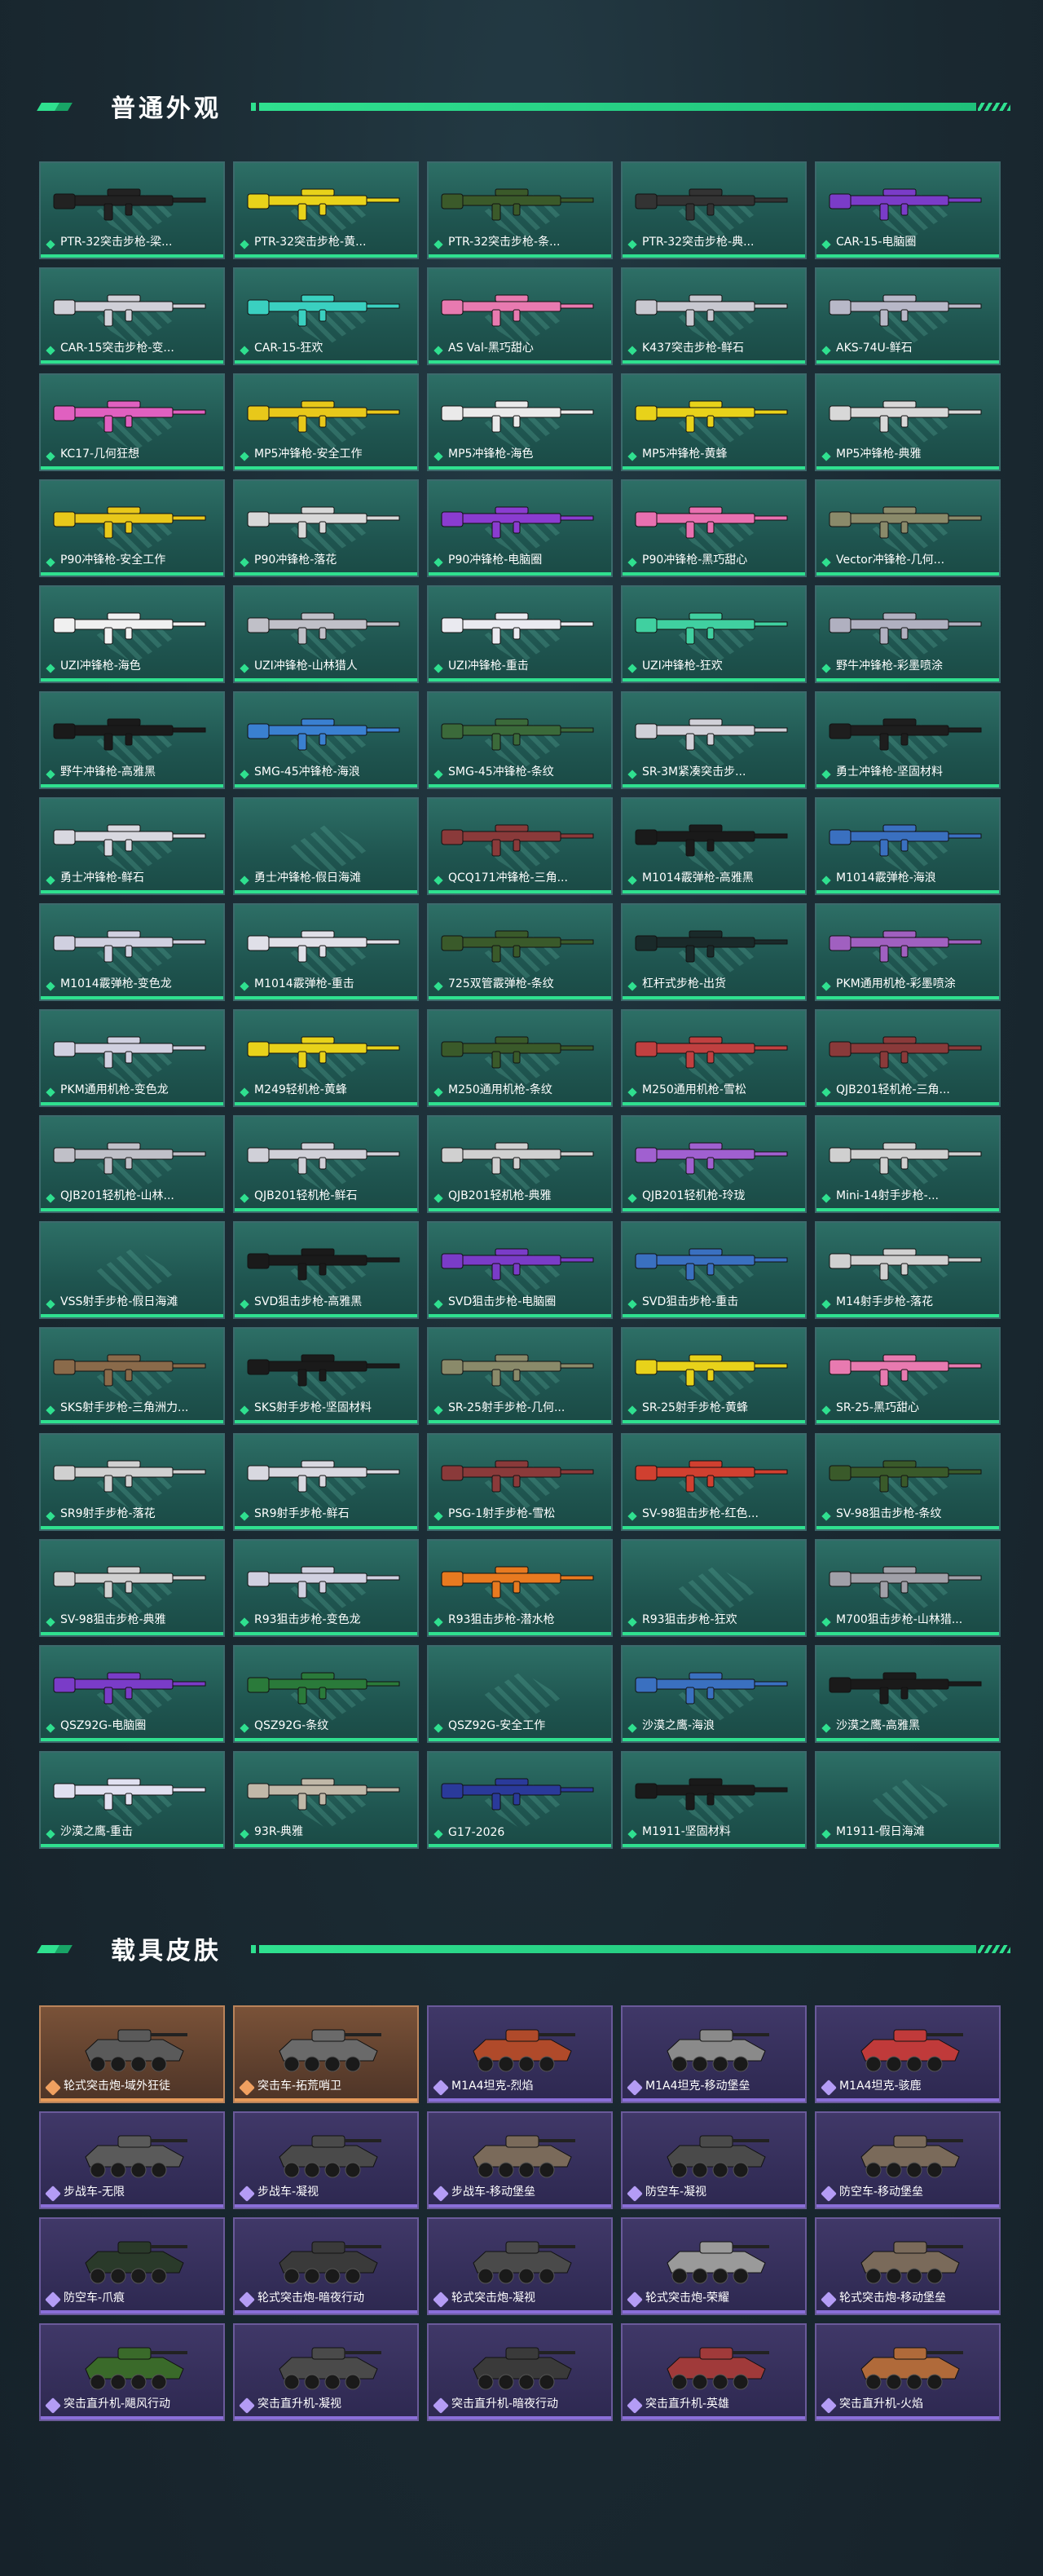  What do you see at coordinates (132, 1482) in the screenshot?
I see `weapon-skin-card: SR9射手步枪-落花` at bounding box center [132, 1482].